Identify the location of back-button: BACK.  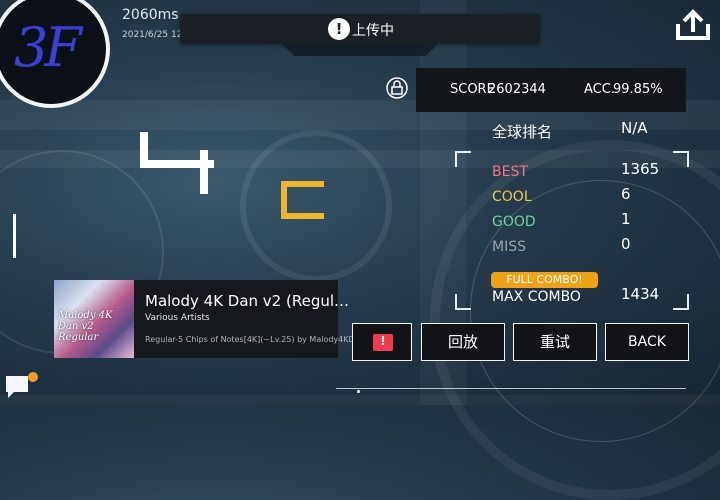
(647, 342).